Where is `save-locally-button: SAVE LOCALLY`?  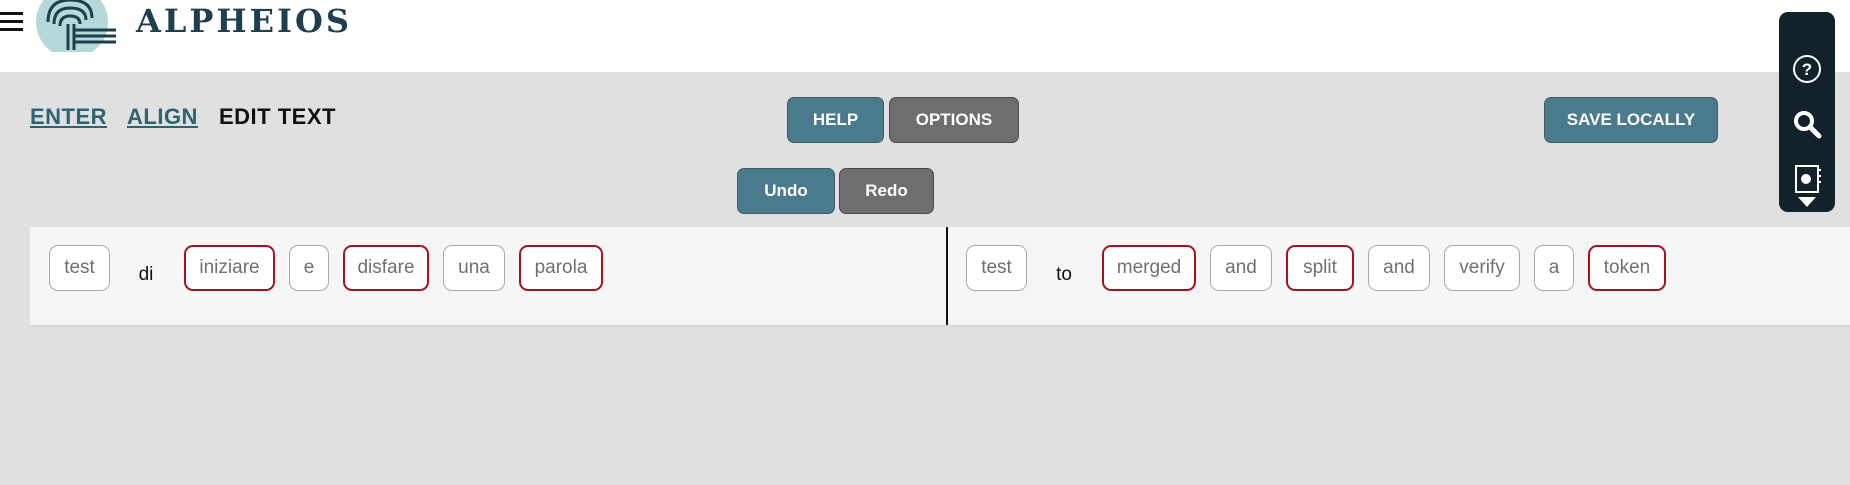 save-locally-button: SAVE LOCALLY is located at coordinates (1631, 120).